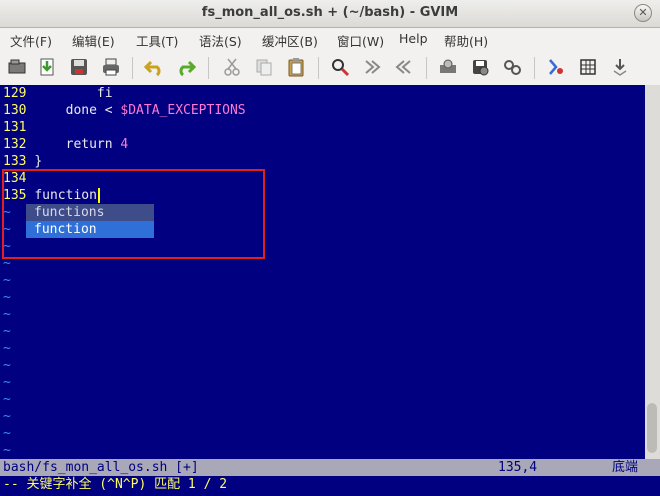 The image size is (660, 496). I want to click on menu-help: 帮助(H), so click(466, 40).